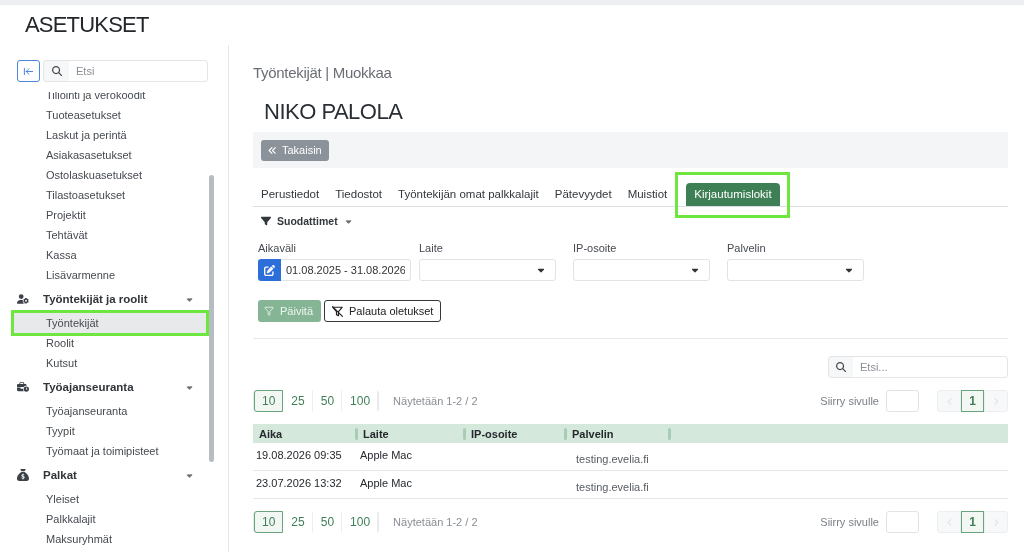 The width and height of the screenshot is (1024, 552). Describe the element at coordinates (103, 387) in the screenshot. I see `sidebar-group-header: Työajanseuranta` at that location.